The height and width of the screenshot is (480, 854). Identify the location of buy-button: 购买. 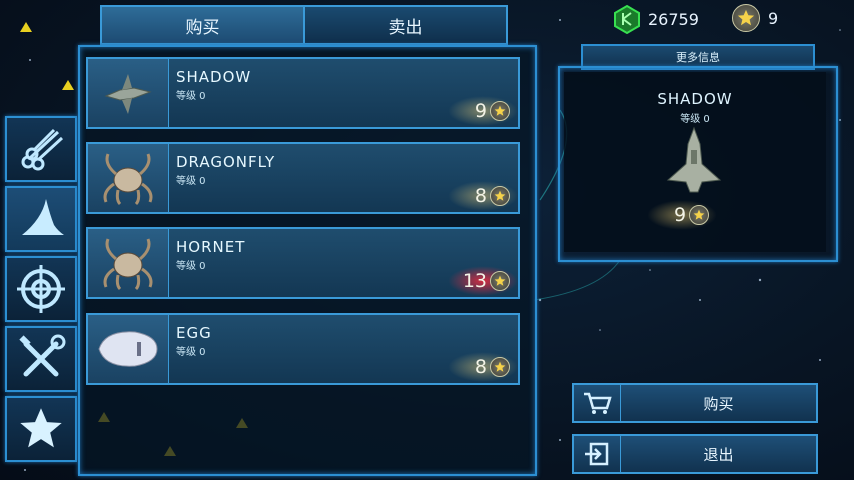
(695, 403).